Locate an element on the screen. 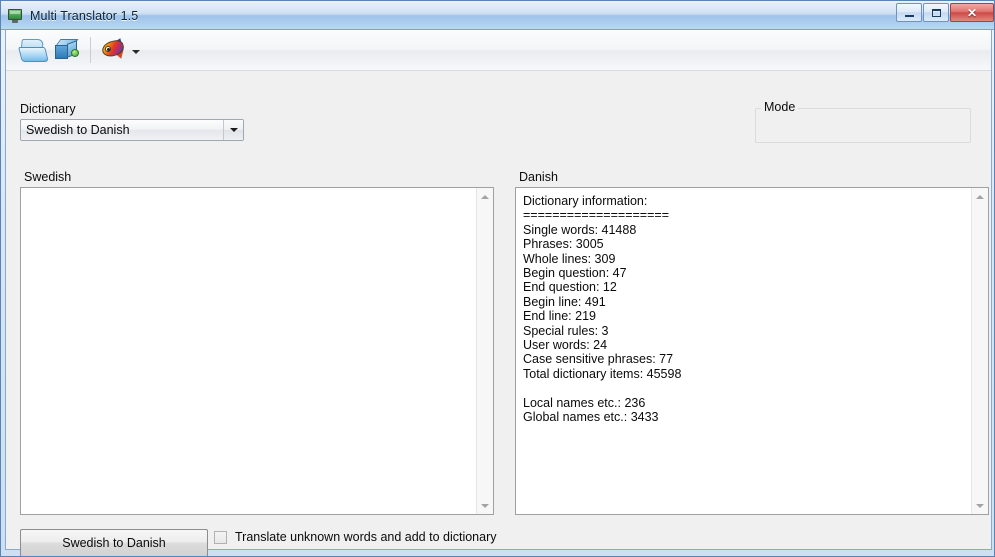 Image resolution: width=995 pixels, height=557 pixels. toolbar-separator is located at coordinates (90, 50).